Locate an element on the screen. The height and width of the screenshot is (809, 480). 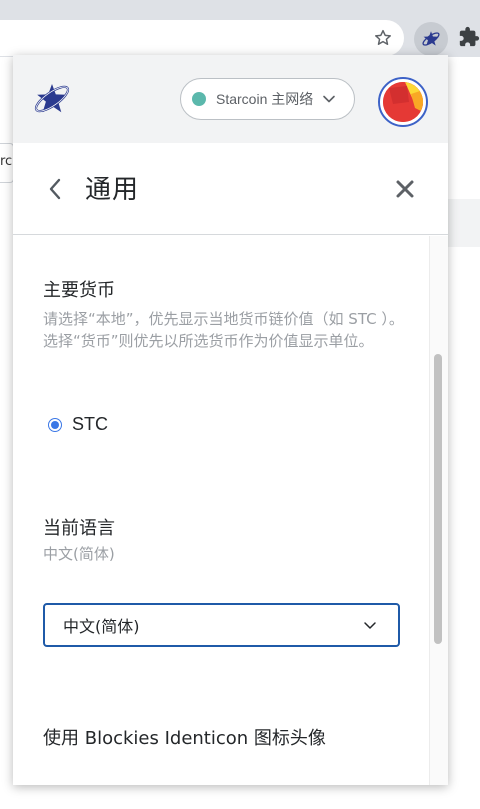
account-avatar is located at coordinates (403, 102).